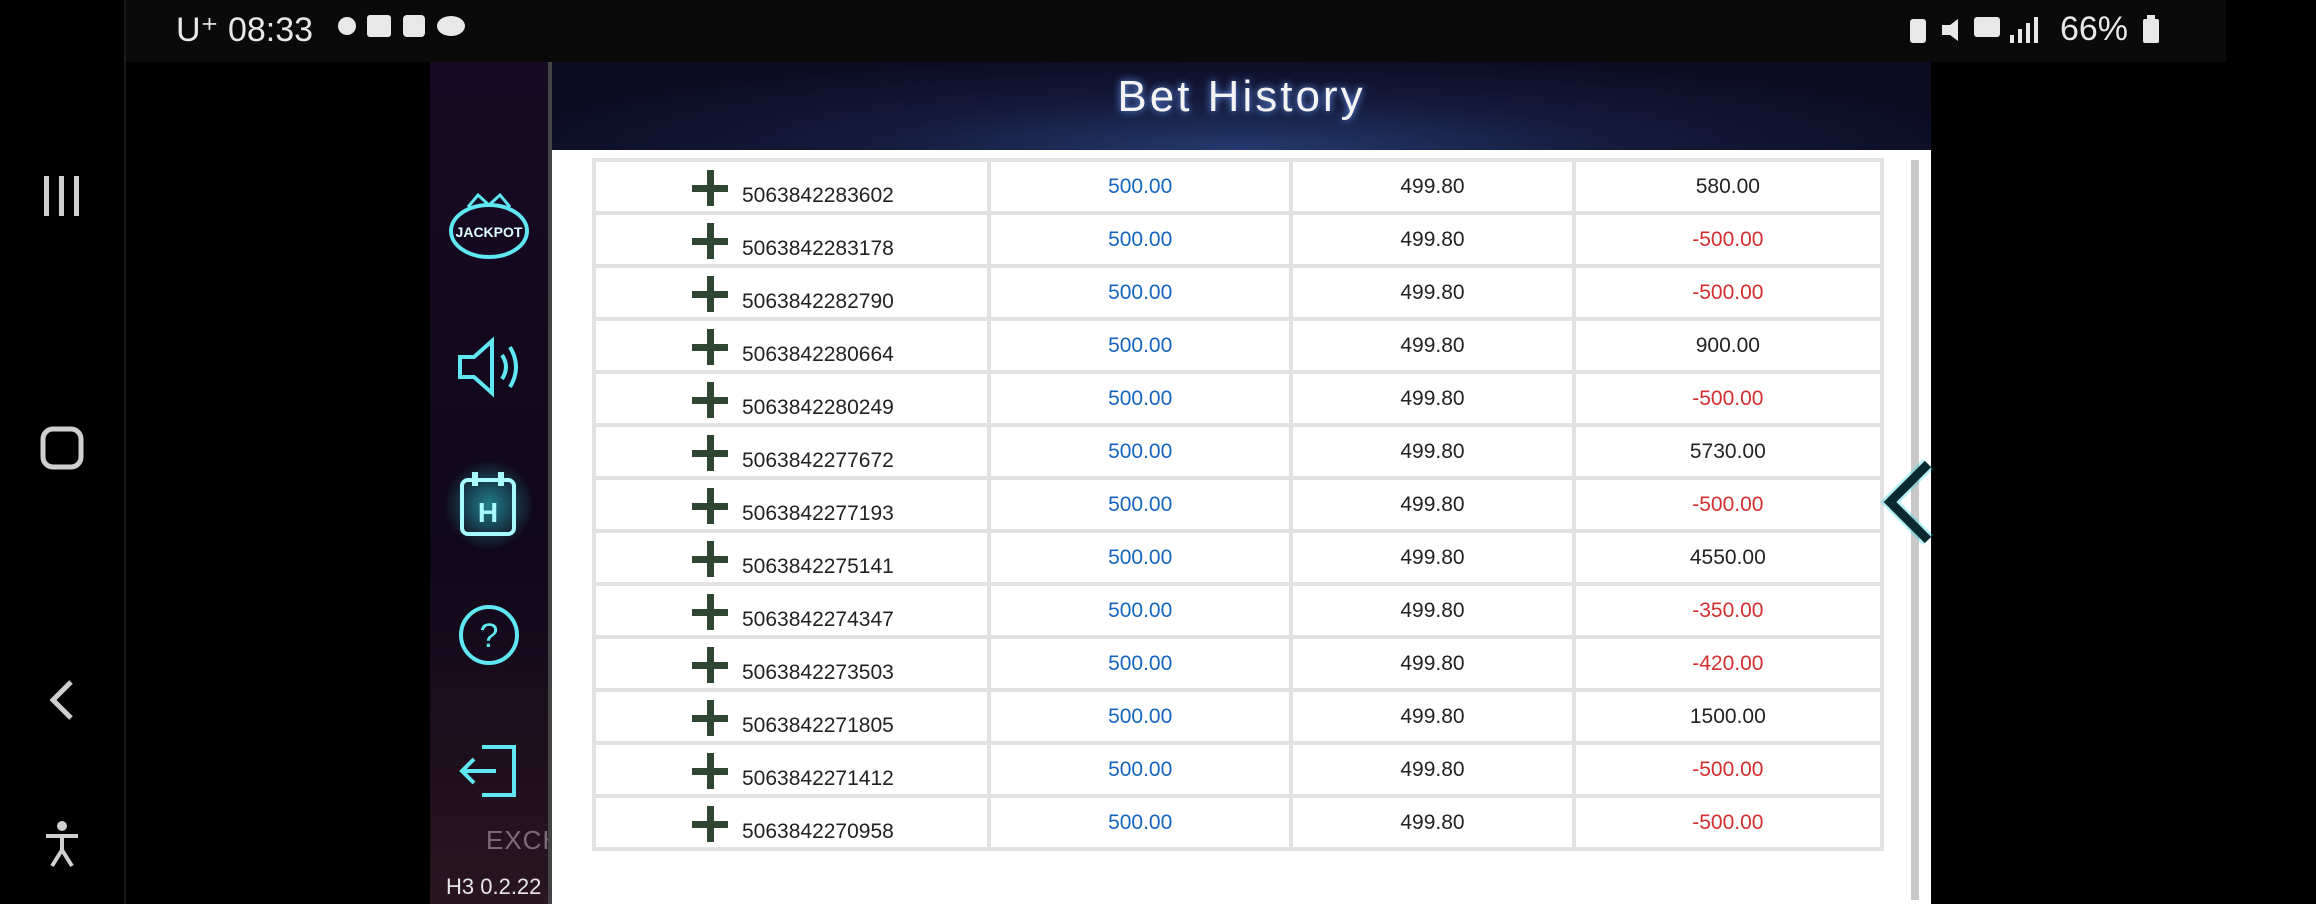 The height and width of the screenshot is (904, 2316). I want to click on sound-icon, so click(489, 367).